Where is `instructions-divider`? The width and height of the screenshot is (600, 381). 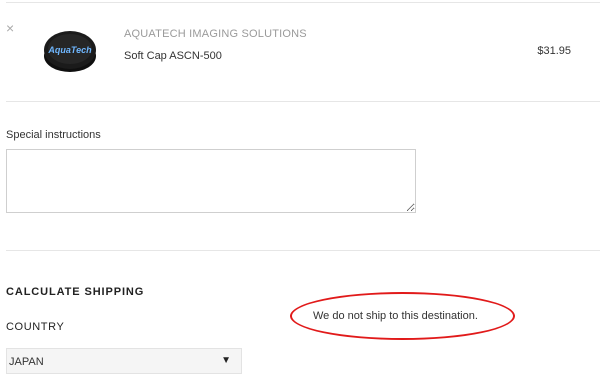
instructions-divider is located at coordinates (303, 250).